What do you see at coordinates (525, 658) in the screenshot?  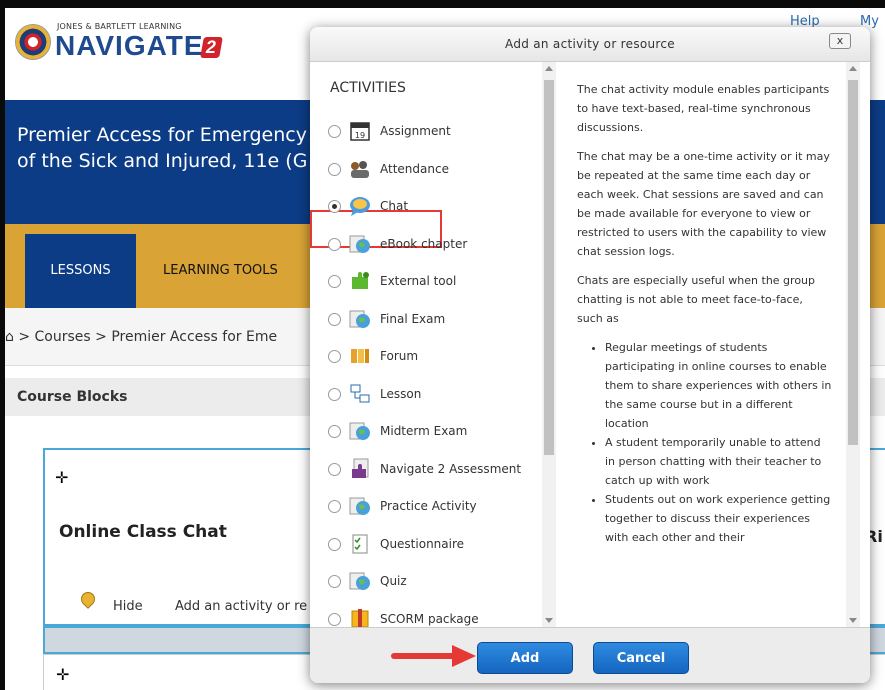 I see `add-button: Add` at bounding box center [525, 658].